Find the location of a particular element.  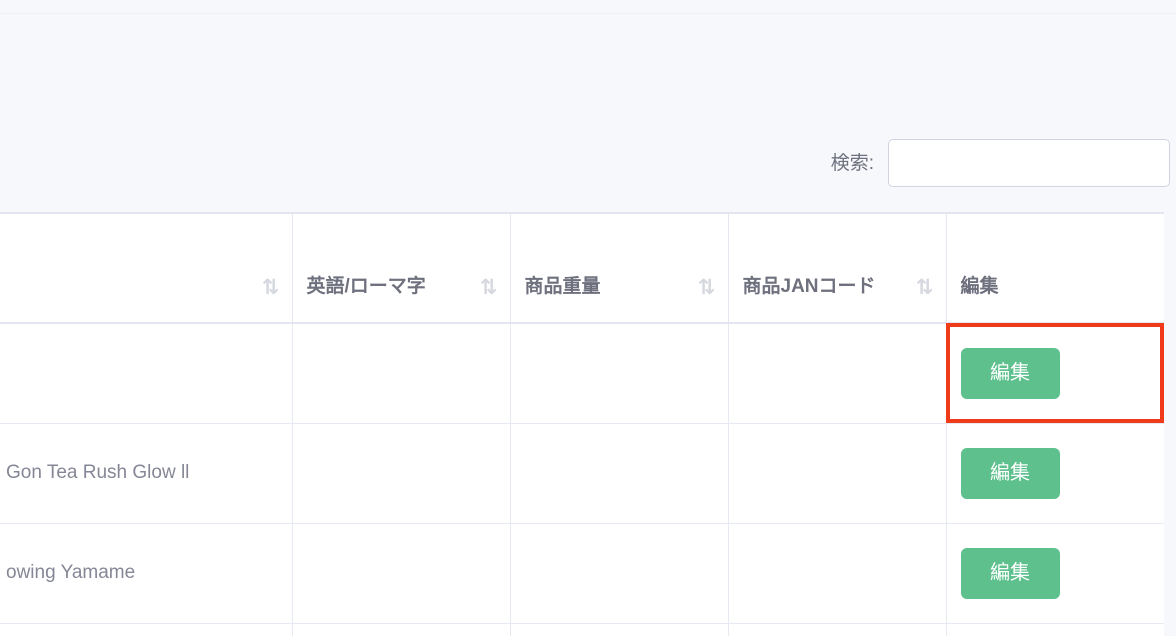

cell-name-text: Gon Tea Rush Glow ll is located at coordinates (98, 472).